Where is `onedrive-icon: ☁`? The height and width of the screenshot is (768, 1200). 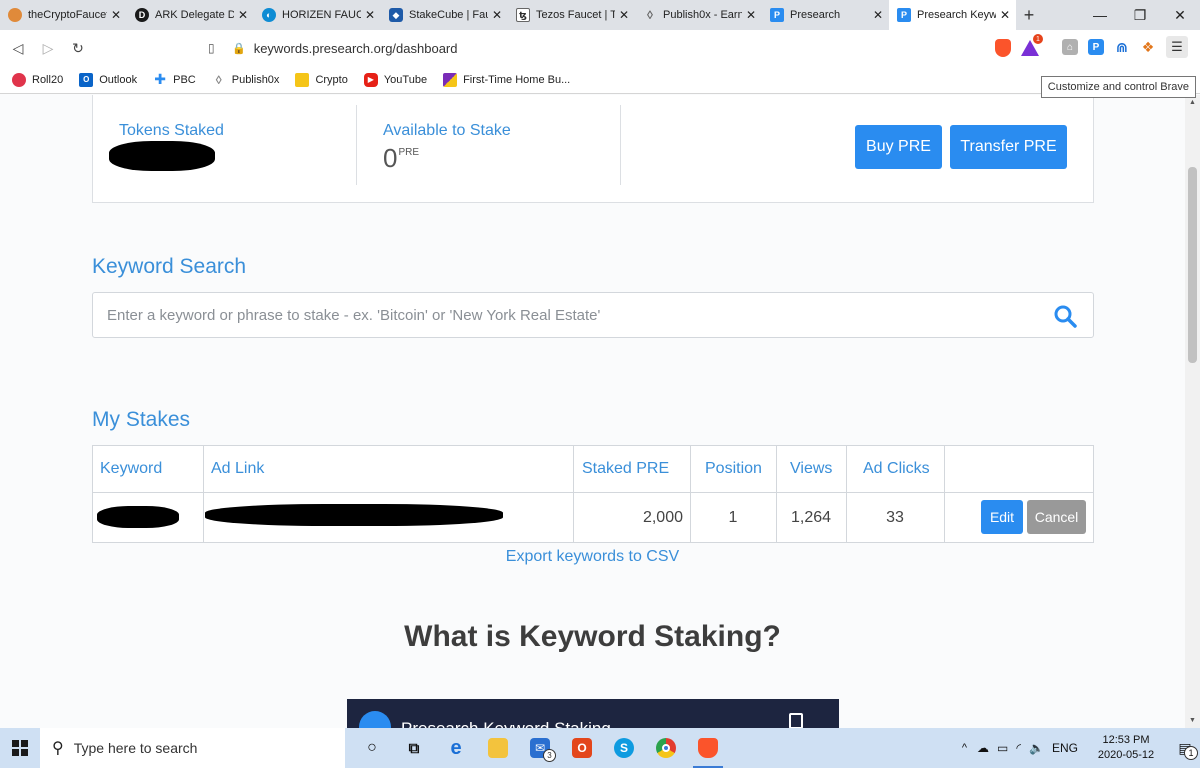
onedrive-icon: ☁ is located at coordinates (983, 748).